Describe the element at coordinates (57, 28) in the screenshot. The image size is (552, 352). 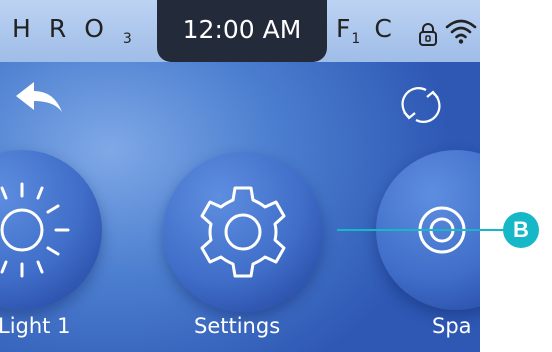
I see `recirculation-indicator: R` at that location.